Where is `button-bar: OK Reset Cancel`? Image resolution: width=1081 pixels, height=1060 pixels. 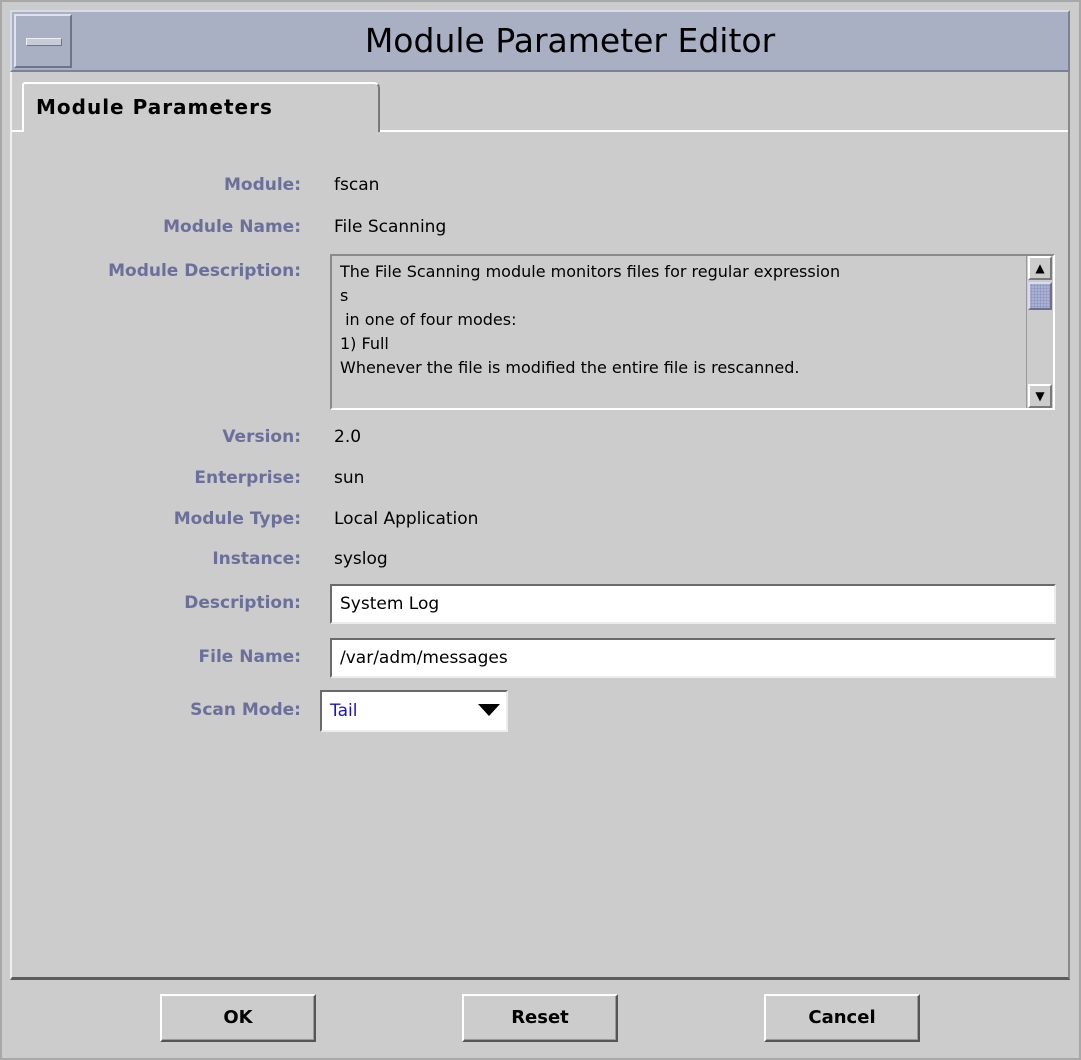 button-bar: OK Reset Cancel is located at coordinates (540, 1021).